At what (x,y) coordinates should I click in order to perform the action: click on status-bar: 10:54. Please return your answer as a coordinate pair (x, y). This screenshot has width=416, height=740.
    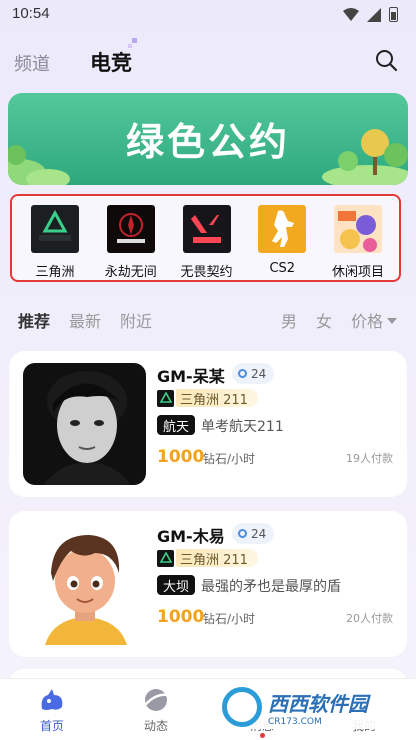
    Looking at the image, I should click on (208, 15).